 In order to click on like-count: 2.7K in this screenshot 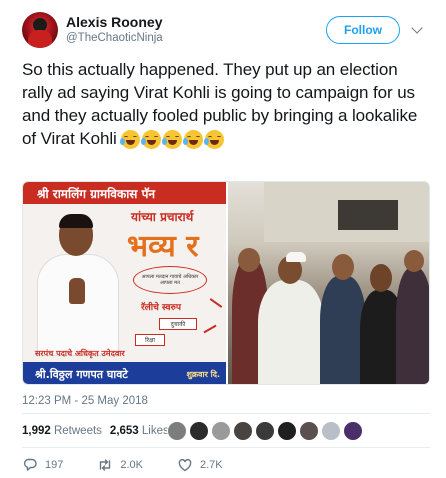, I will do `click(211, 465)`.